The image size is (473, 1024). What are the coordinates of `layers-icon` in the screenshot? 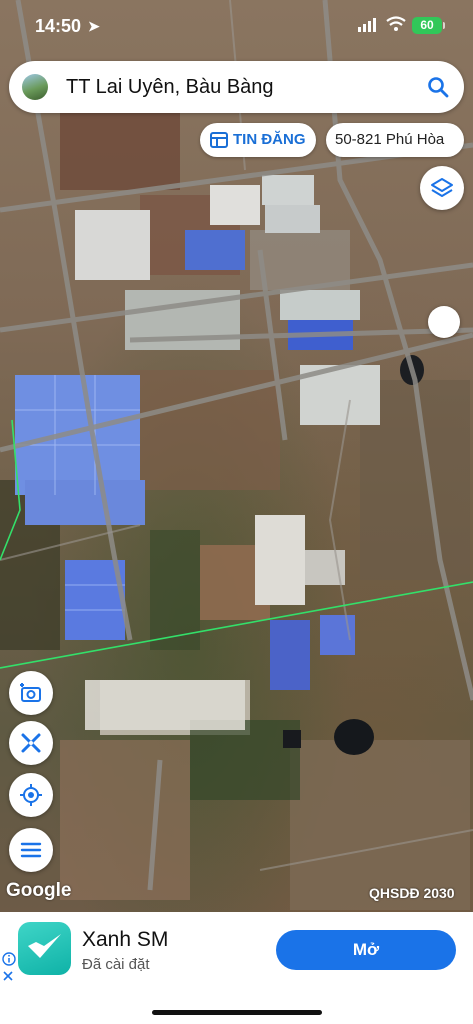 It's located at (442, 187).